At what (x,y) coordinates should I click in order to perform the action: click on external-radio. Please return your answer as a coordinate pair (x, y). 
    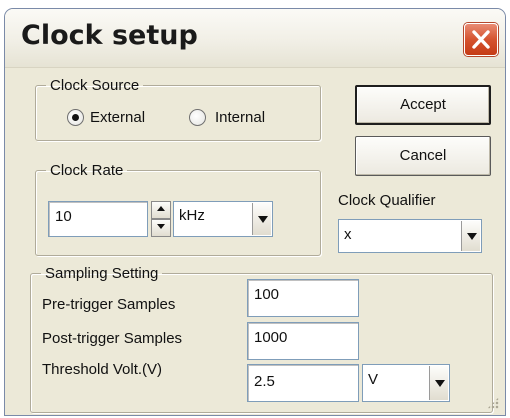
    Looking at the image, I should click on (75, 117).